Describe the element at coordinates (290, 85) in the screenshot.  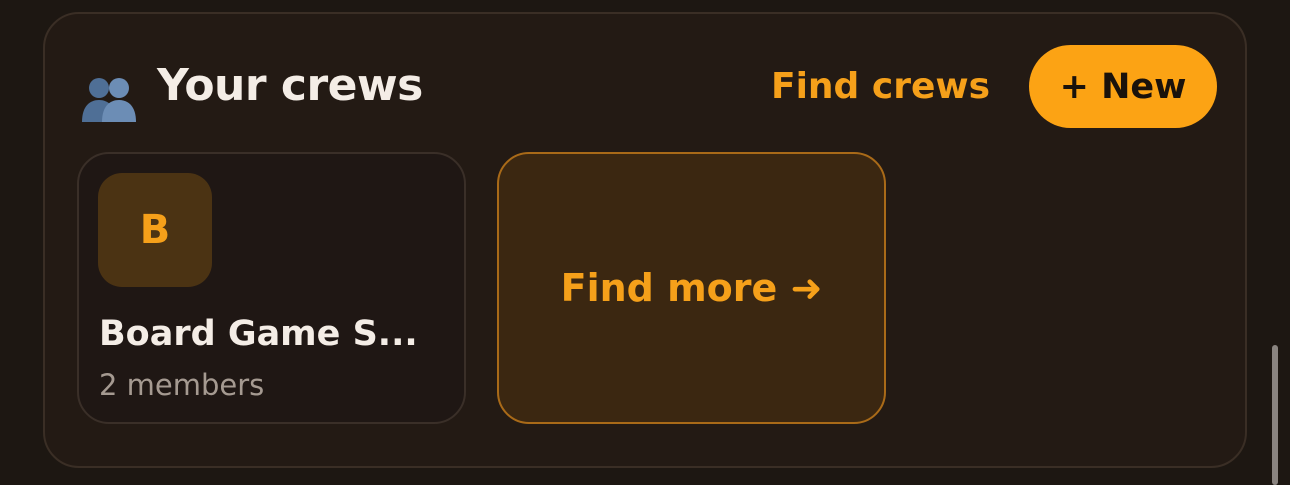
I see `section-title: Your crews` at that location.